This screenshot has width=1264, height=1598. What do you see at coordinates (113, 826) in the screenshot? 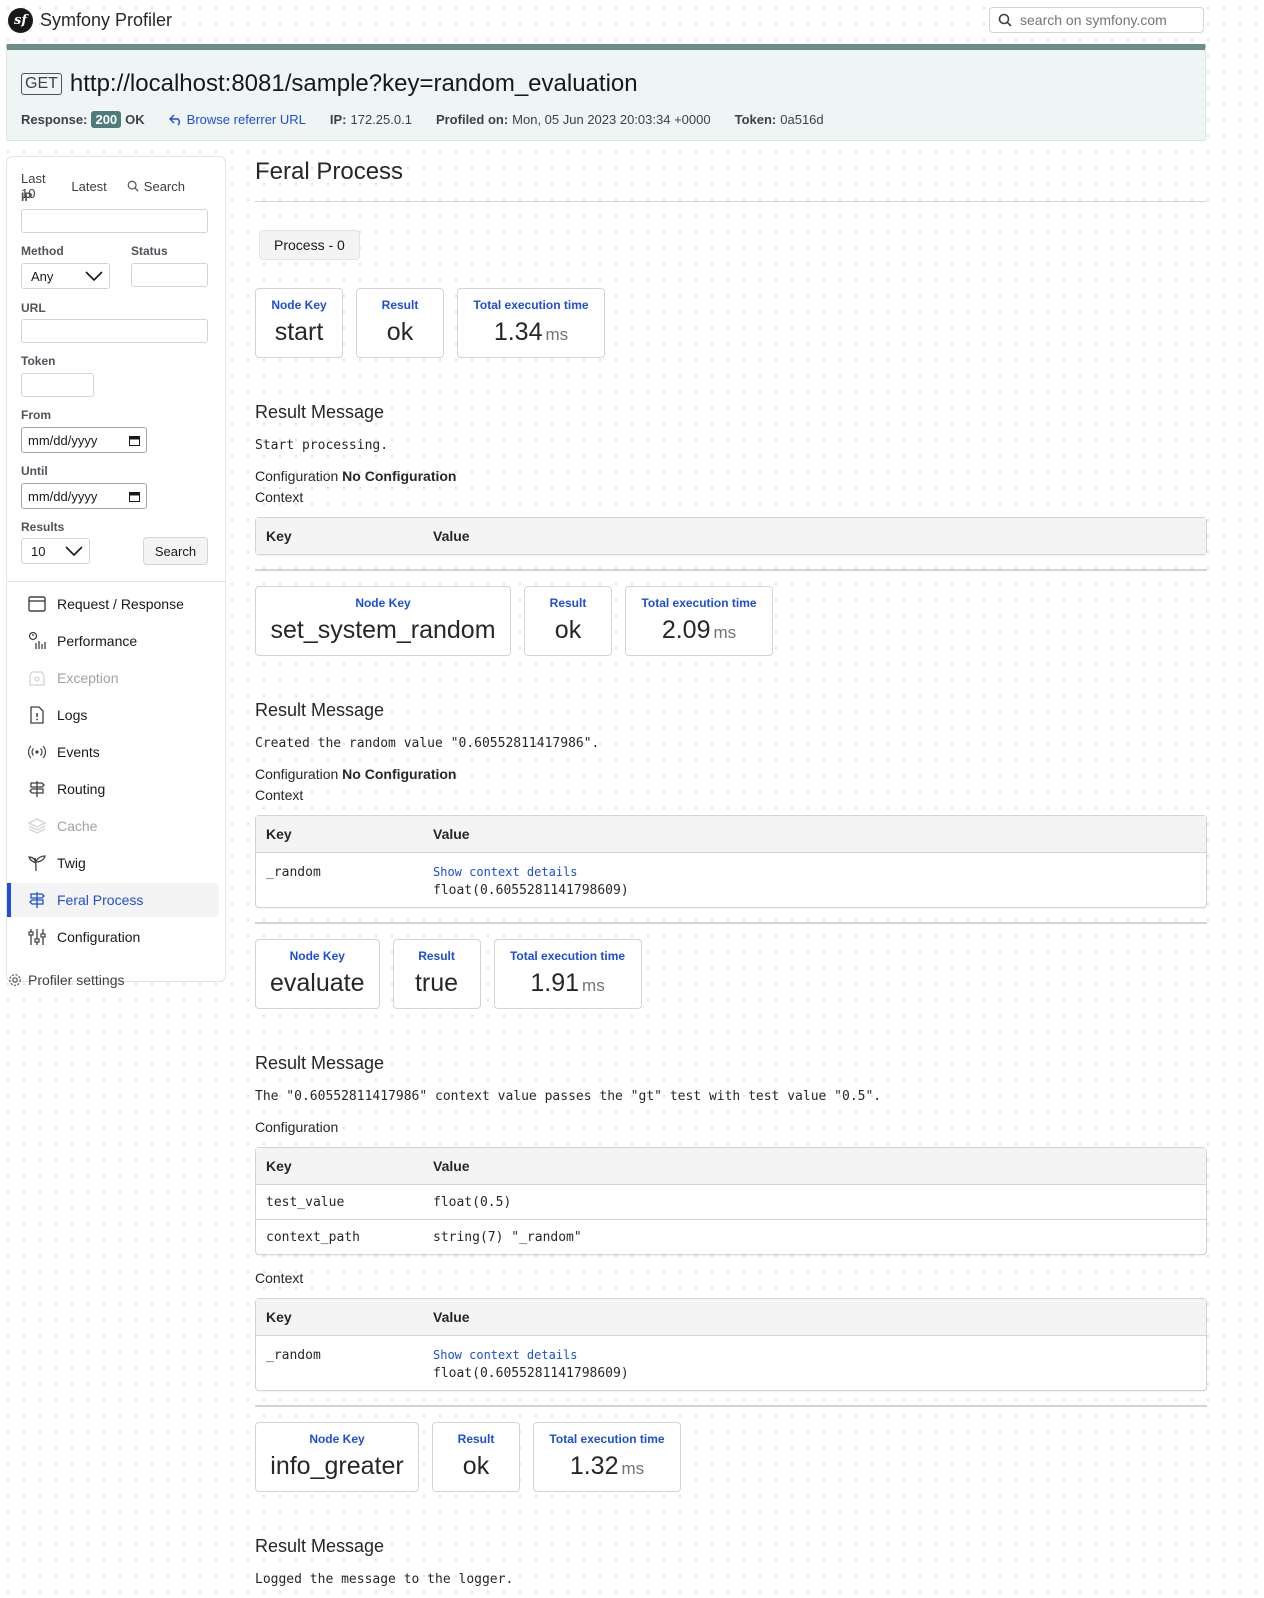
I see `nav-cache: Cache` at bounding box center [113, 826].